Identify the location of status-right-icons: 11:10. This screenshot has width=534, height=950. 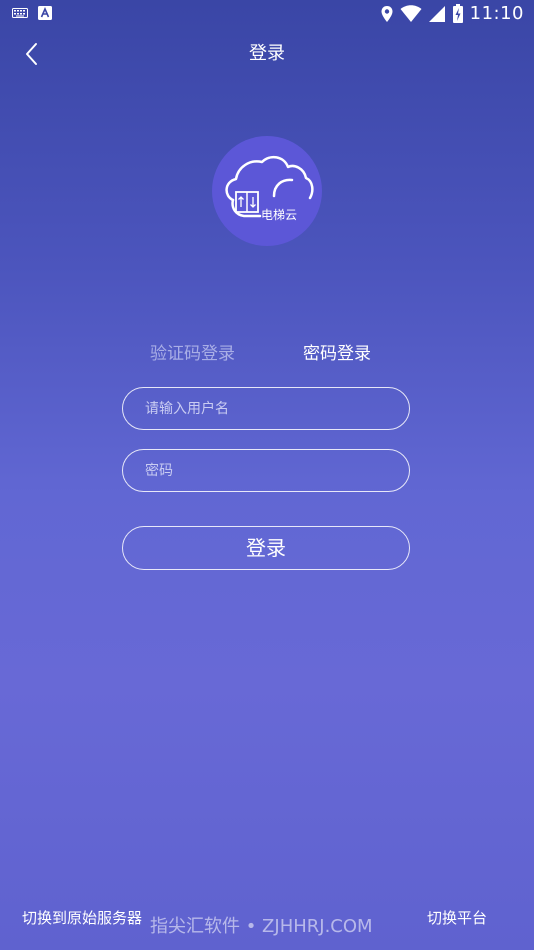
(452, 14).